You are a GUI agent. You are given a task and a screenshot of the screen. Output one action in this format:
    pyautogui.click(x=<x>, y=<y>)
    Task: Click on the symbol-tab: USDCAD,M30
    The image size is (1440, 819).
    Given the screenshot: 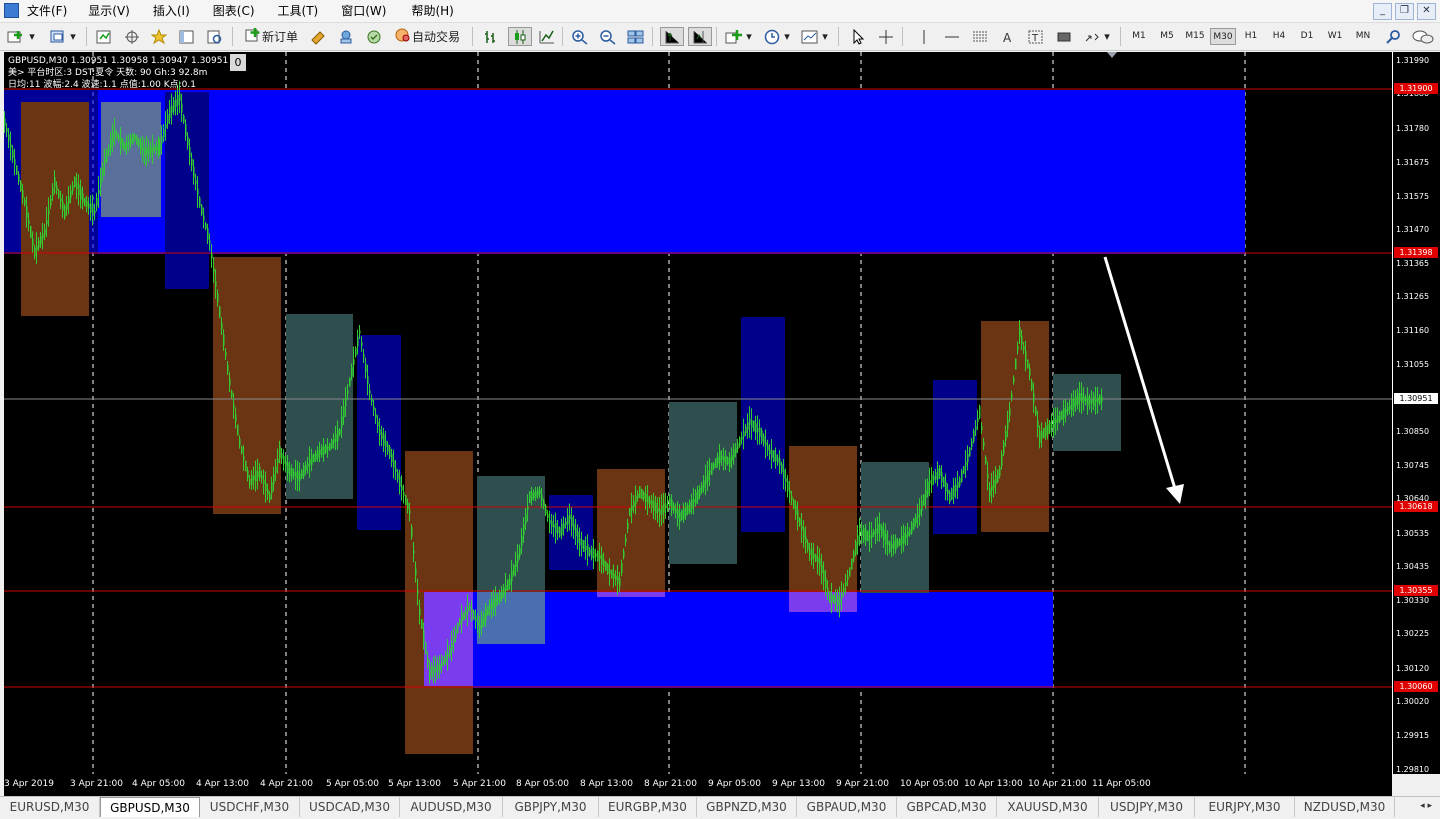 What is the action you would take?
    pyautogui.click(x=350, y=807)
    